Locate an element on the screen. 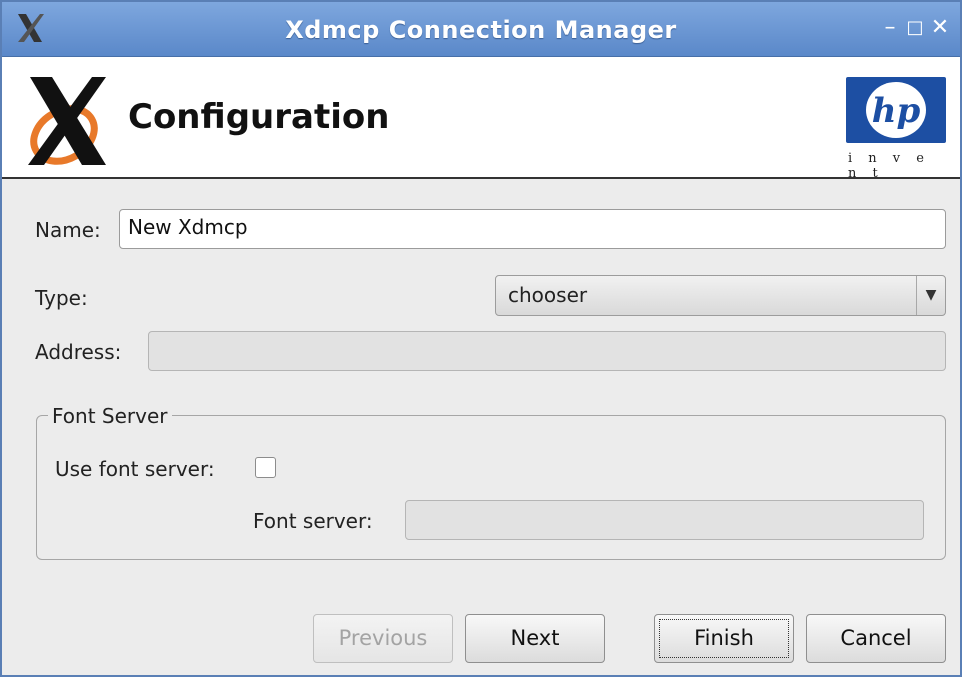 The height and width of the screenshot is (677, 962). name-label: Name: is located at coordinates (68, 230).